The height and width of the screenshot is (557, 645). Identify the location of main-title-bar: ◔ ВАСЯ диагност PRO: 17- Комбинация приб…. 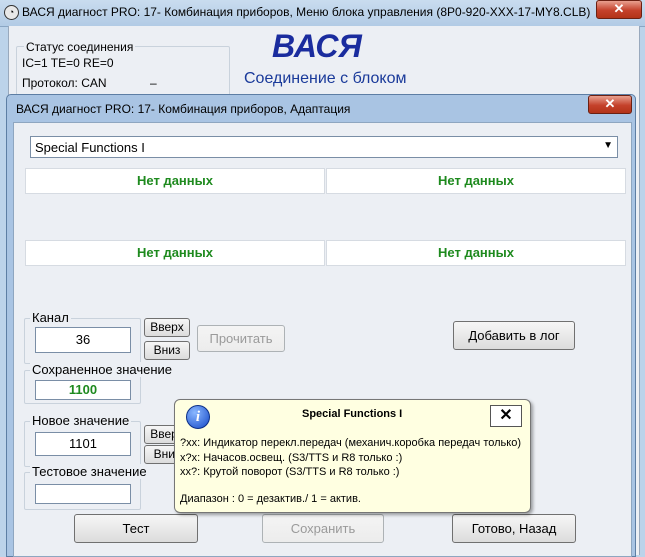
(322, 13).